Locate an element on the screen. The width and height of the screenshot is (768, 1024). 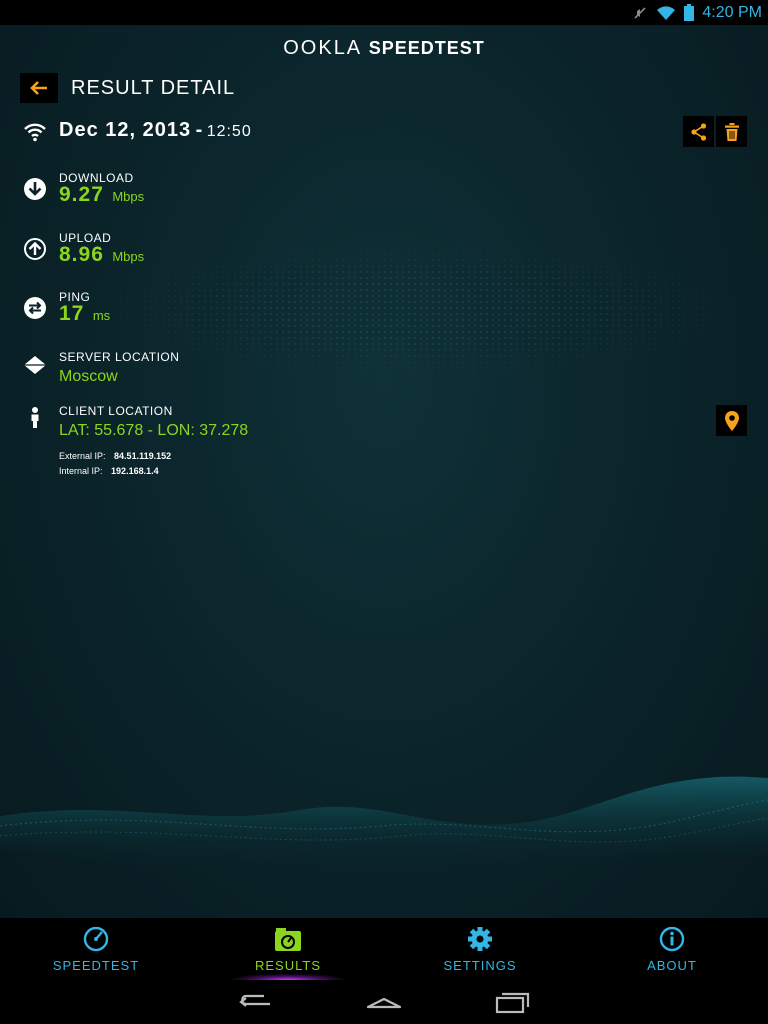
trash-icon is located at coordinates (731, 131).